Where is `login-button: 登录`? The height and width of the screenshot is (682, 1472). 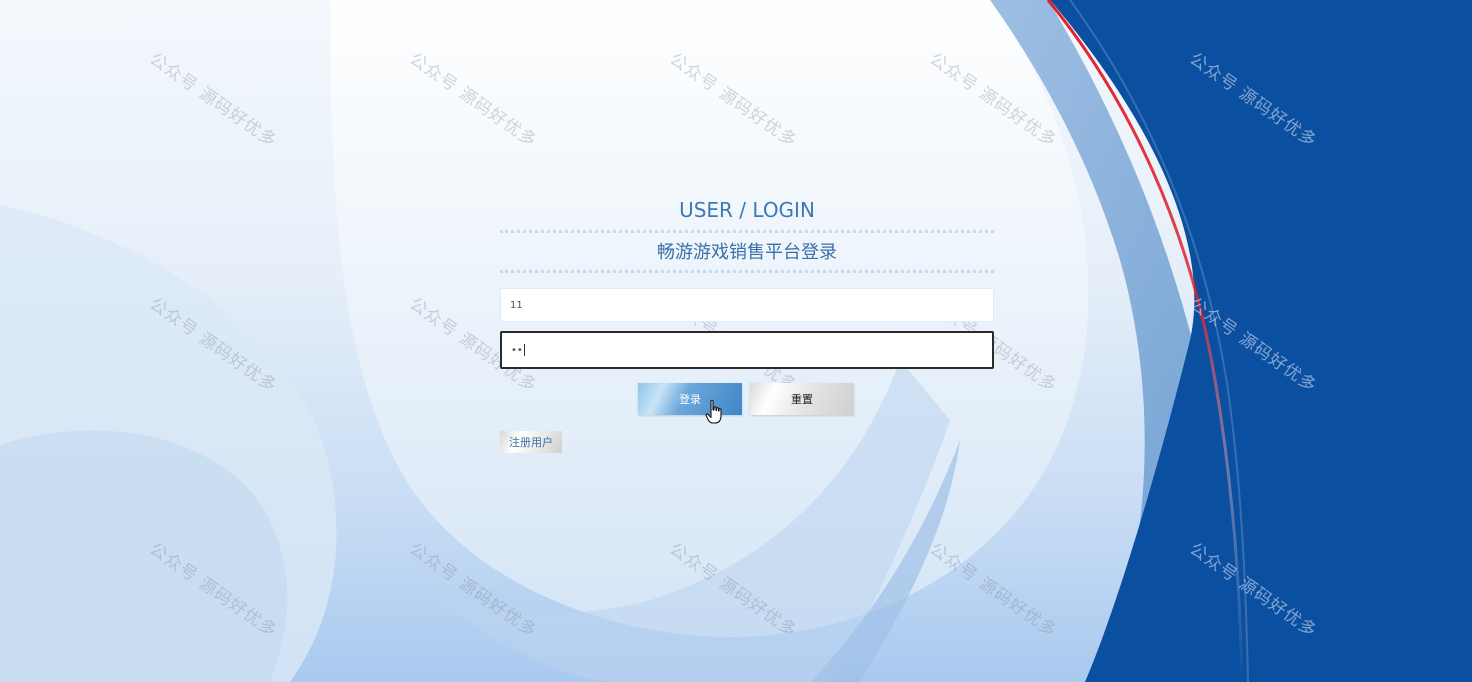 login-button: 登录 is located at coordinates (690, 399).